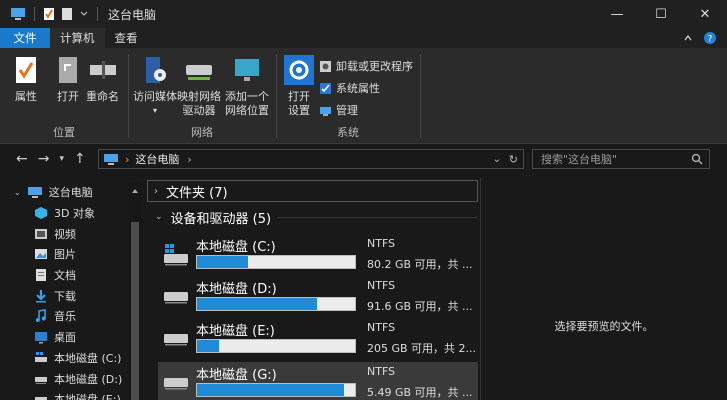  What do you see at coordinates (68, 70) in the screenshot?
I see `open-icon` at bounding box center [68, 70].